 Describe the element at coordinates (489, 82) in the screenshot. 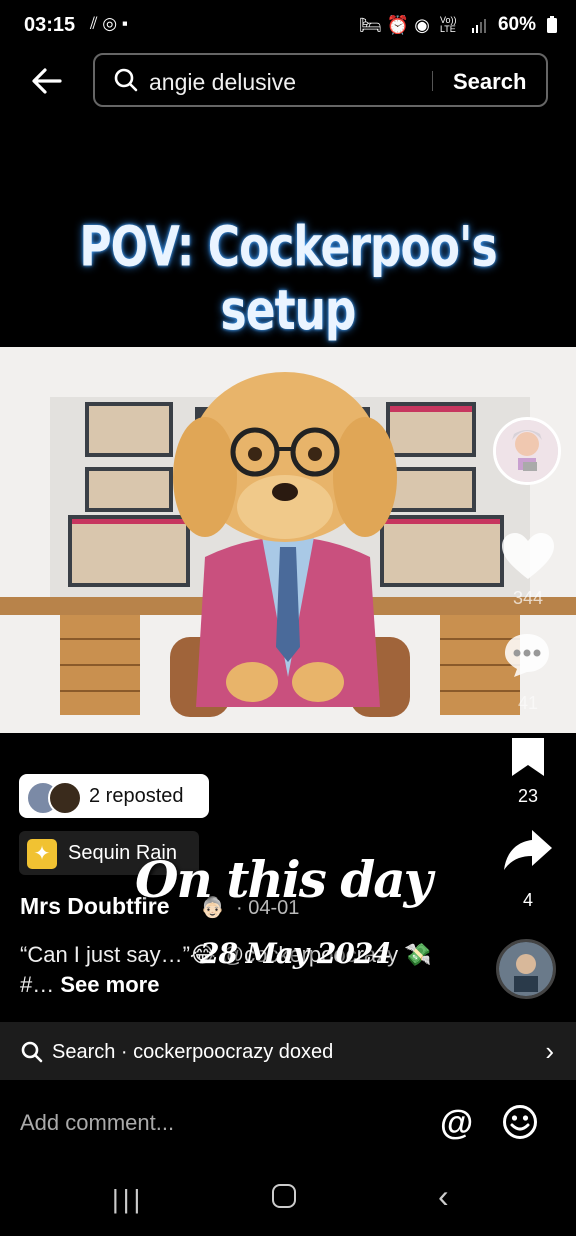

I see `search-button: Search` at that location.